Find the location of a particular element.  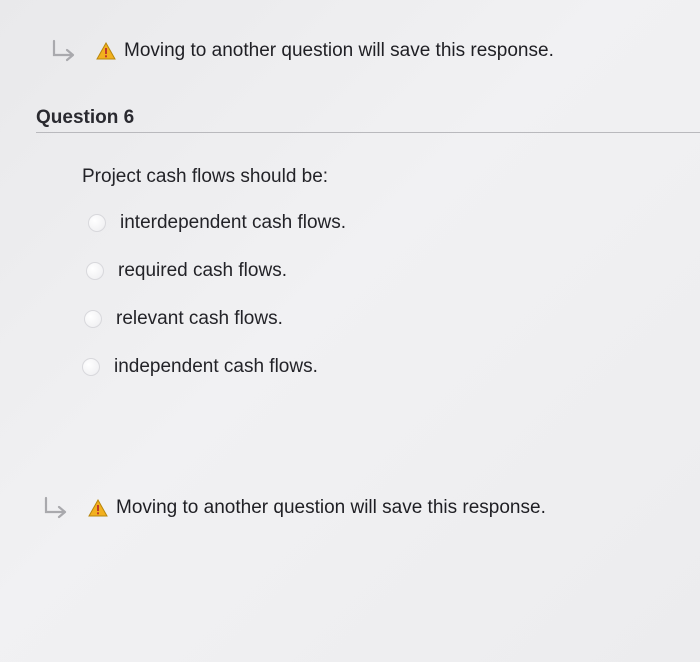

answer-option-relevant: relevant cash flows. is located at coordinates (183, 319).